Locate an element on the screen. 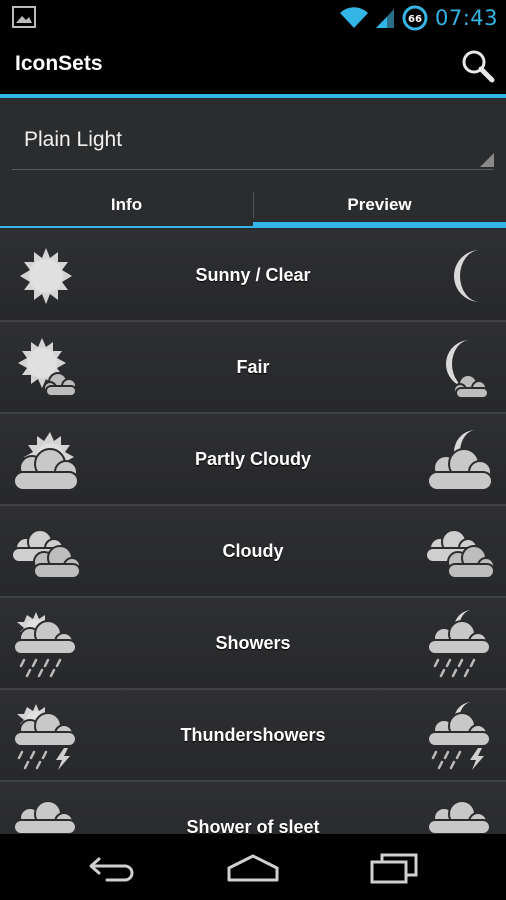 This screenshot has width=506, height=900. status-icons: 66 07:43 is located at coordinates (418, 18).